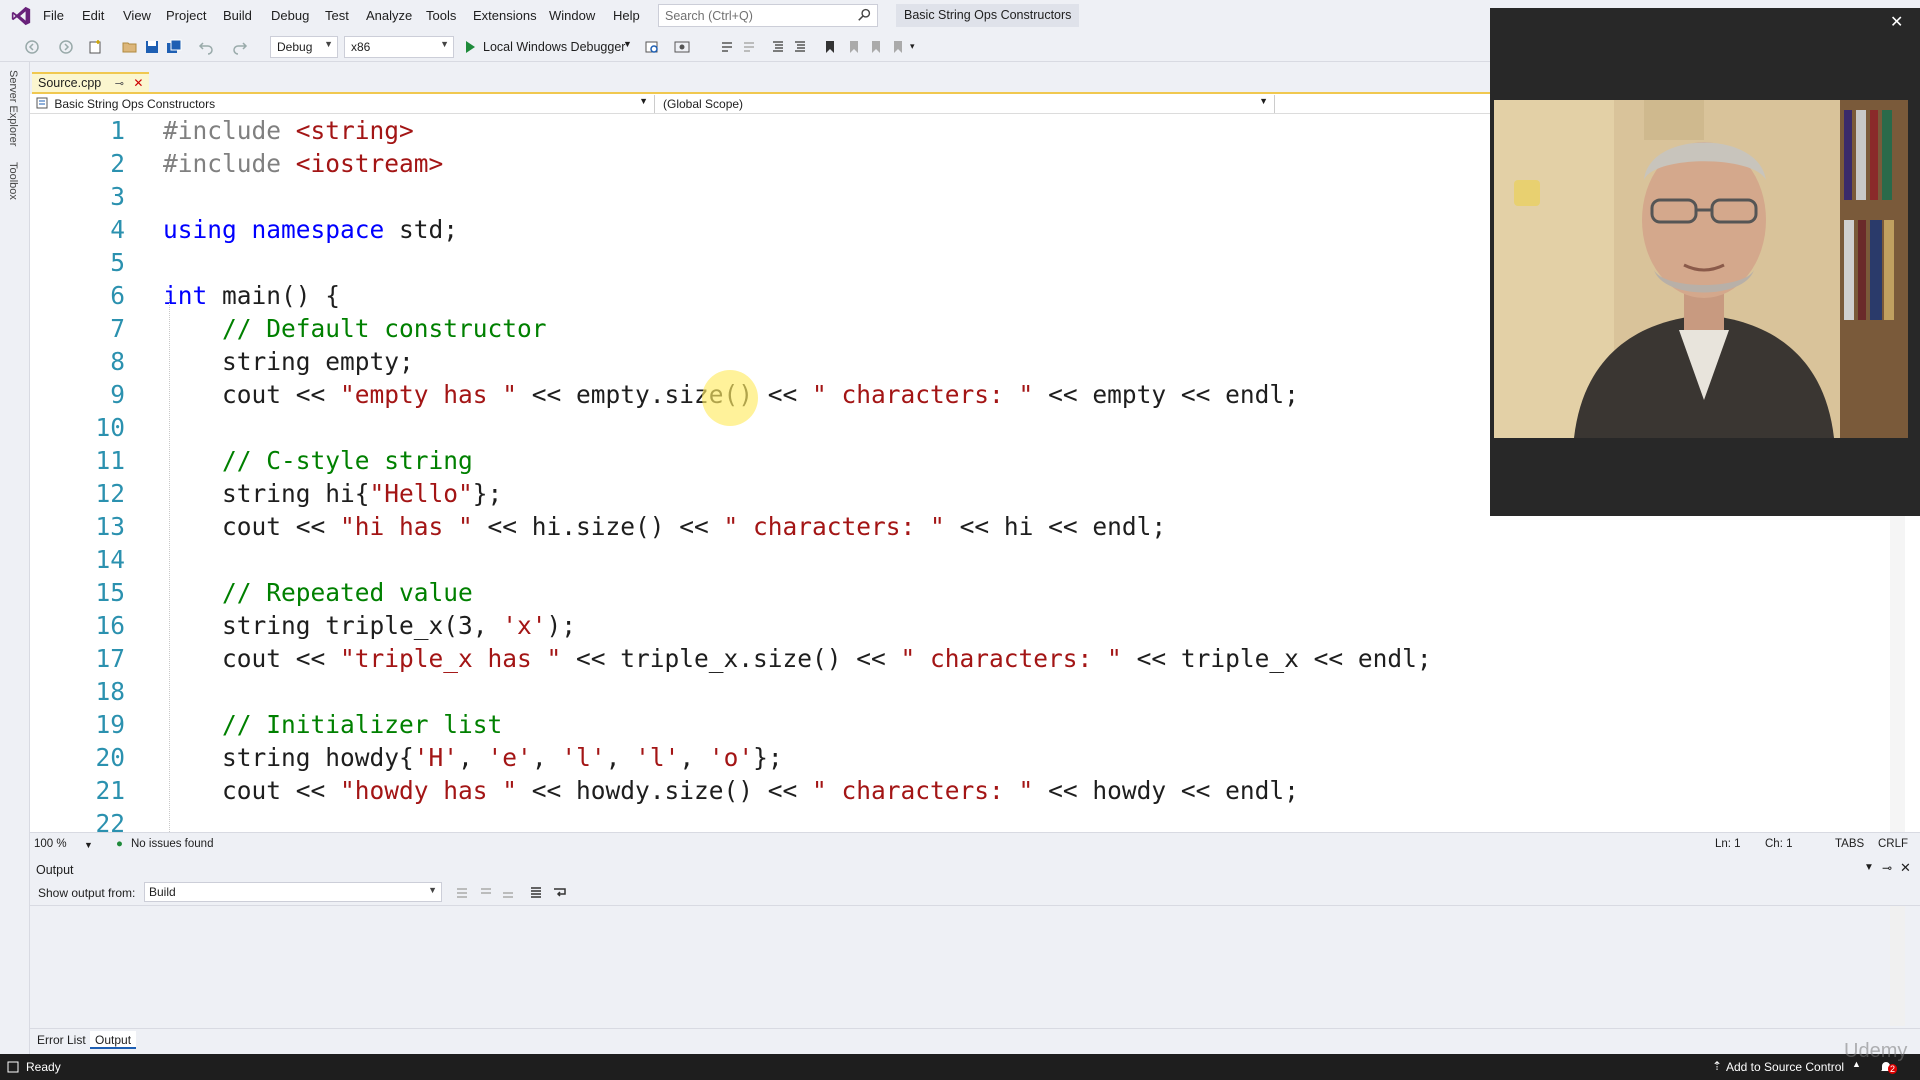 The image size is (1920, 1080). I want to click on toolbar-overflow-icon: ▾, so click(912, 46).